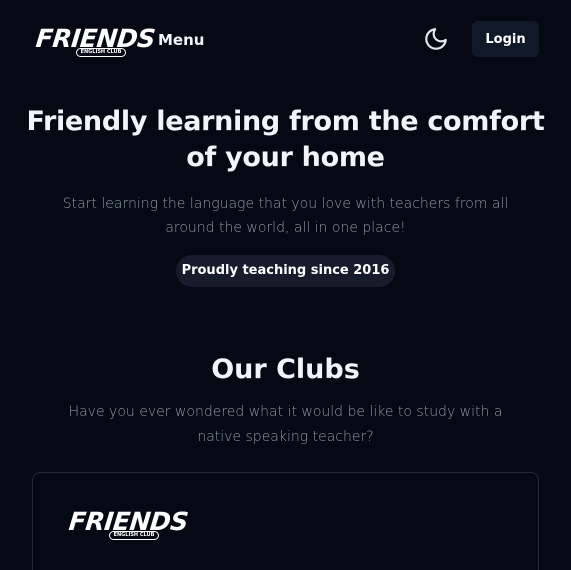 Image resolution: width=571 pixels, height=570 pixels. I want to click on logo-subtitle: ENGLISH CLUB, so click(101, 52).